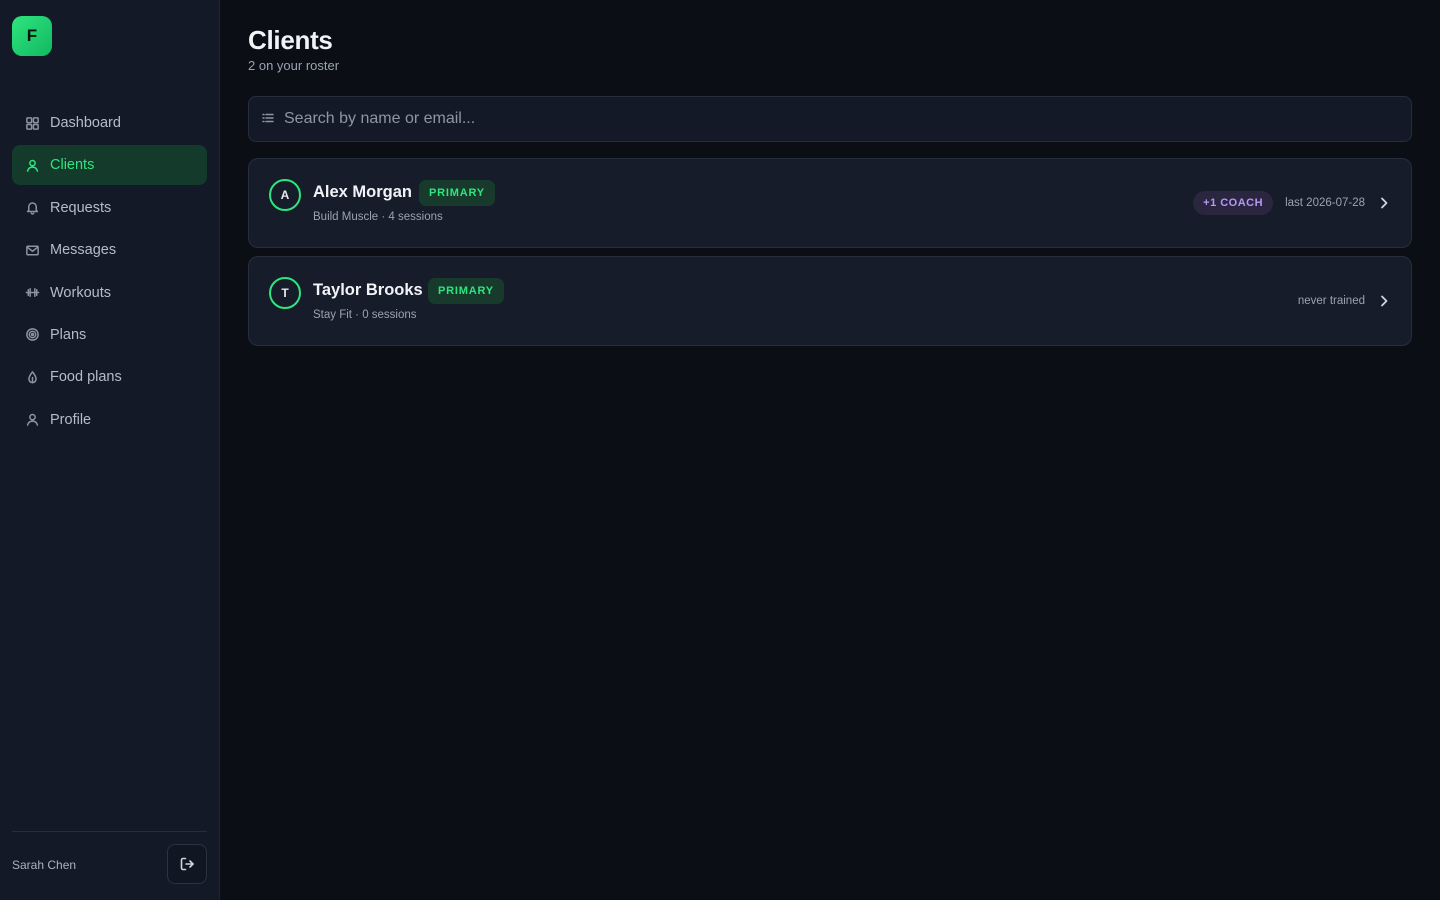  I want to click on coach-badge: +1 COACH, so click(1233, 203).